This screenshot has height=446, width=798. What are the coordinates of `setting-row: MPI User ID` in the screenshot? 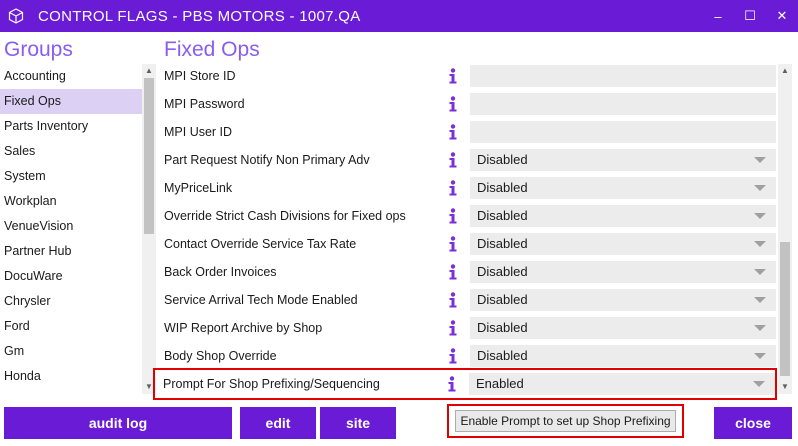 It's located at (467, 132).